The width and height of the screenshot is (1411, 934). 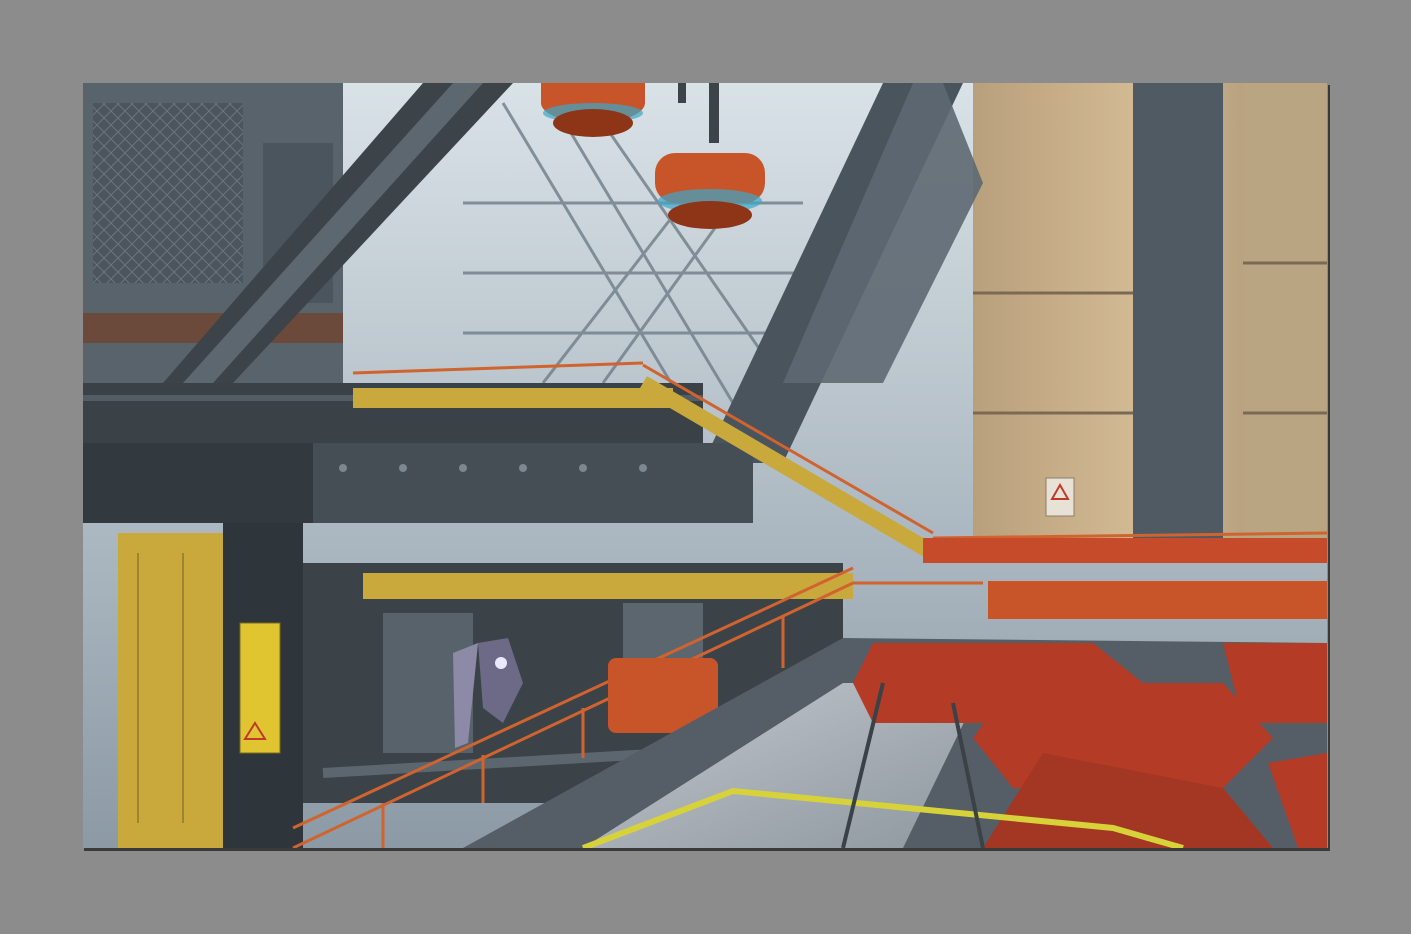 What do you see at coordinates (210, 685) in the screenshot?
I see `yellow-support-pillar` at bounding box center [210, 685].